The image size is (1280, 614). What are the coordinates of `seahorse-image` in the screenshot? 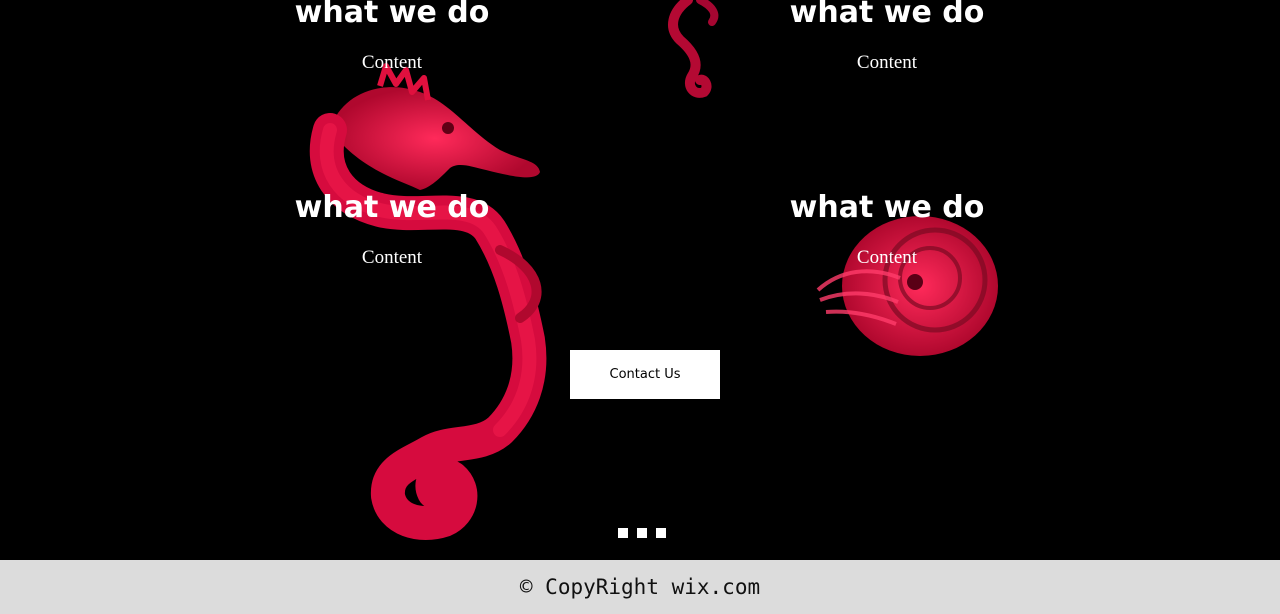 It's located at (428, 301).